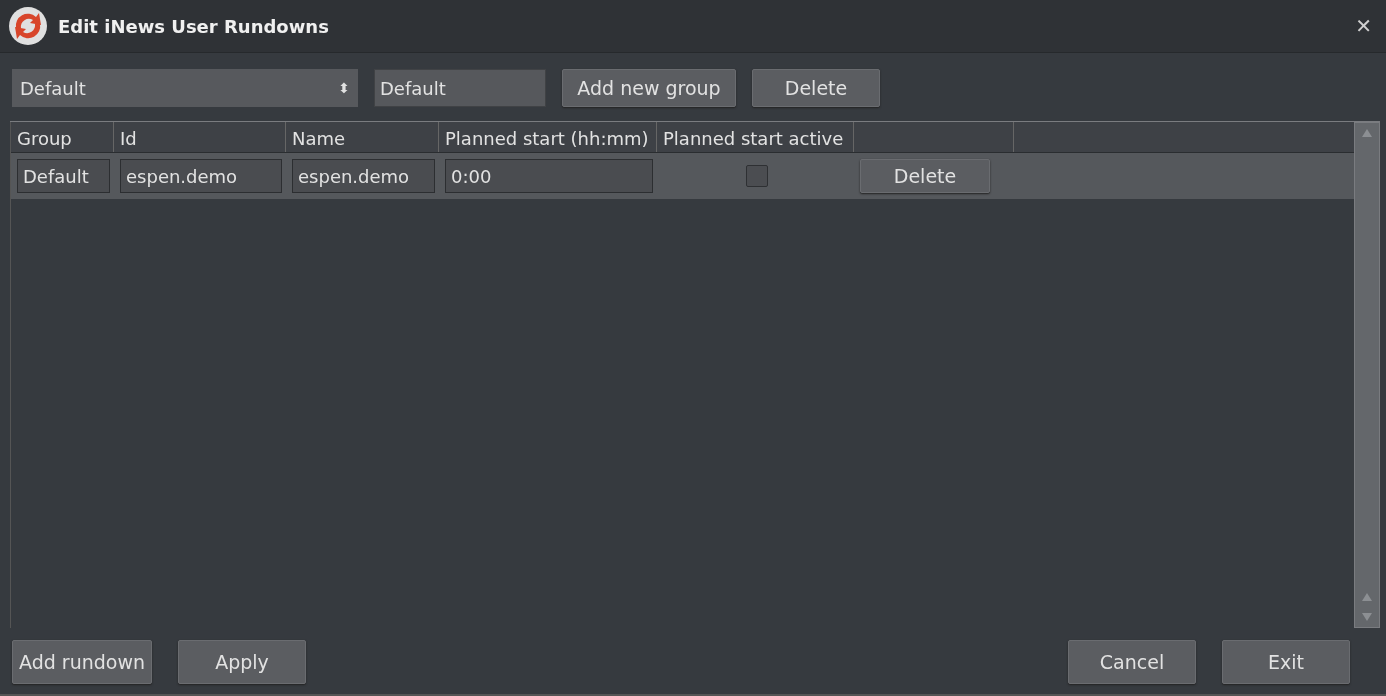  Describe the element at coordinates (756, 176) in the screenshot. I see `checkbox` at that location.